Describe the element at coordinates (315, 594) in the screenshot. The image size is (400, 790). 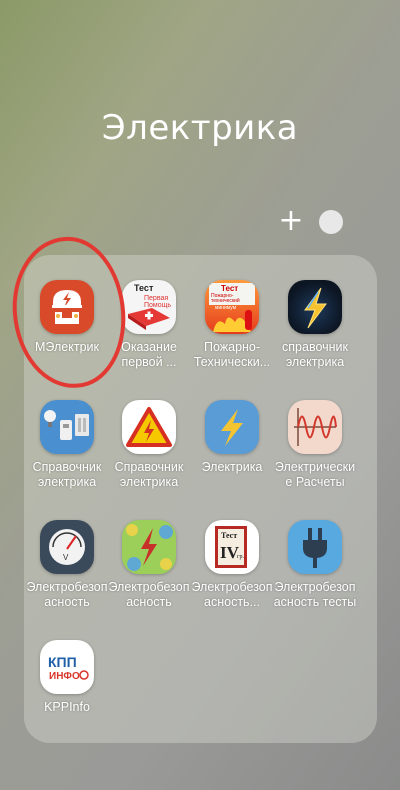
I see `app-label: Электробезоп асность тесты` at that location.